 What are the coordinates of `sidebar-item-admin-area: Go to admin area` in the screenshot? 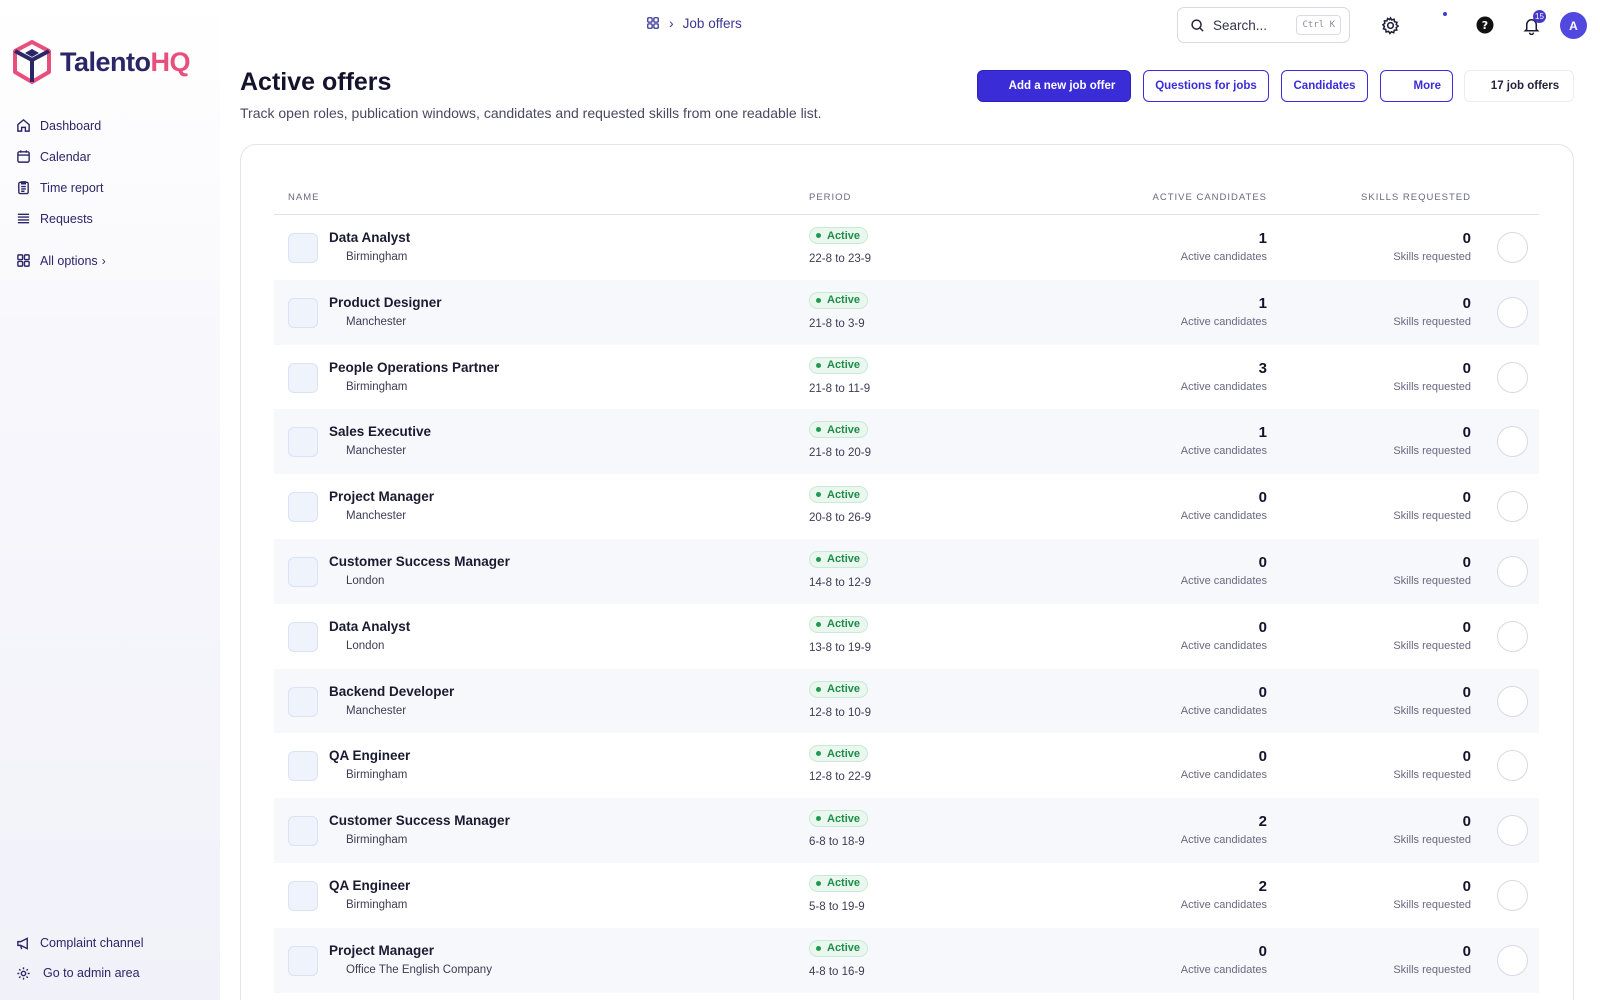 It's located at (80, 973).